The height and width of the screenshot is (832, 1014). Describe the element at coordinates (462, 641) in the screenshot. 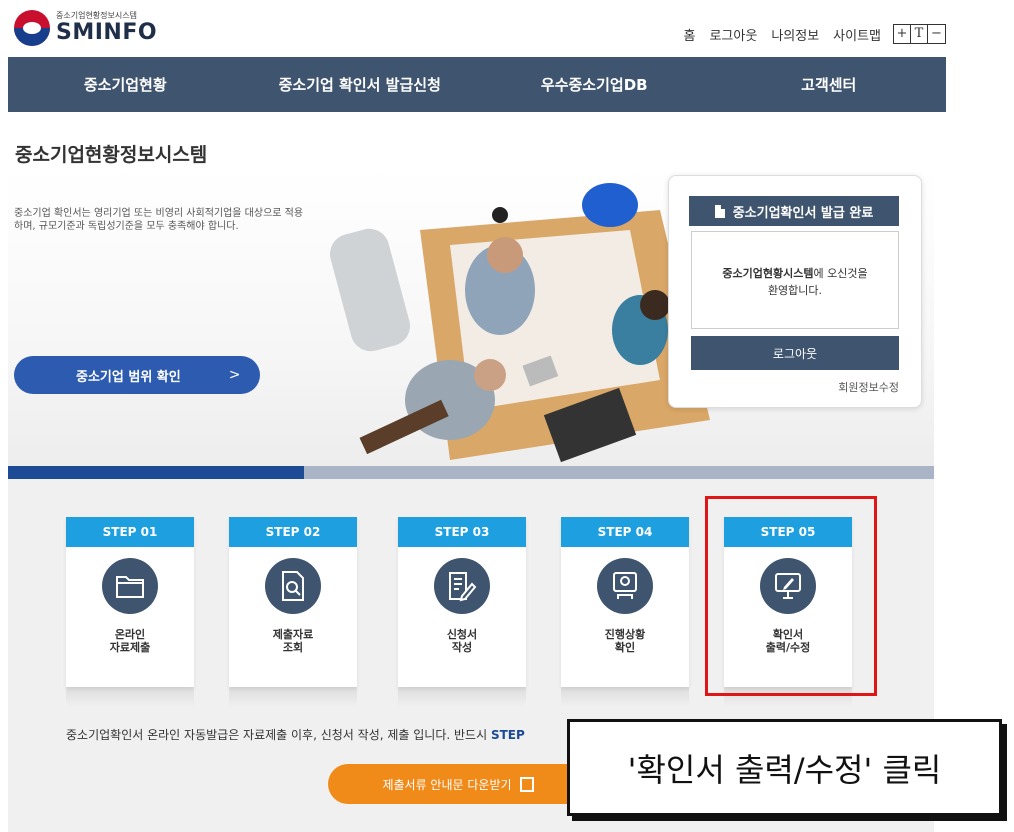

I see `step-03-label: 신청서 작성` at that location.